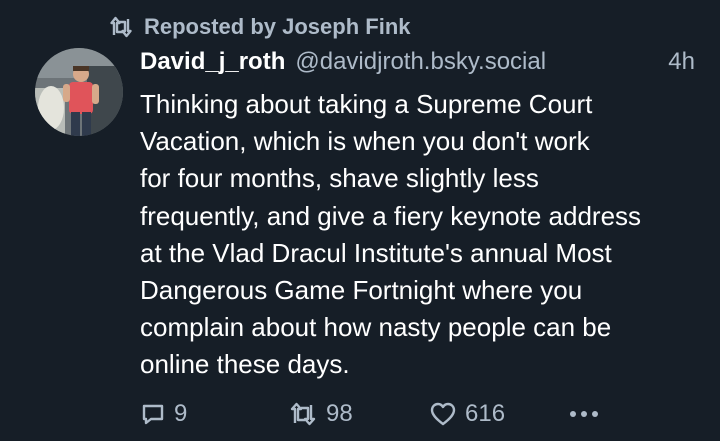 This screenshot has height=441, width=720. What do you see at coordinates (366, 104) in the screenshot?
I see `post-text-line: Thinking about taking a Supreme Court` at bounding box center [366, 104].